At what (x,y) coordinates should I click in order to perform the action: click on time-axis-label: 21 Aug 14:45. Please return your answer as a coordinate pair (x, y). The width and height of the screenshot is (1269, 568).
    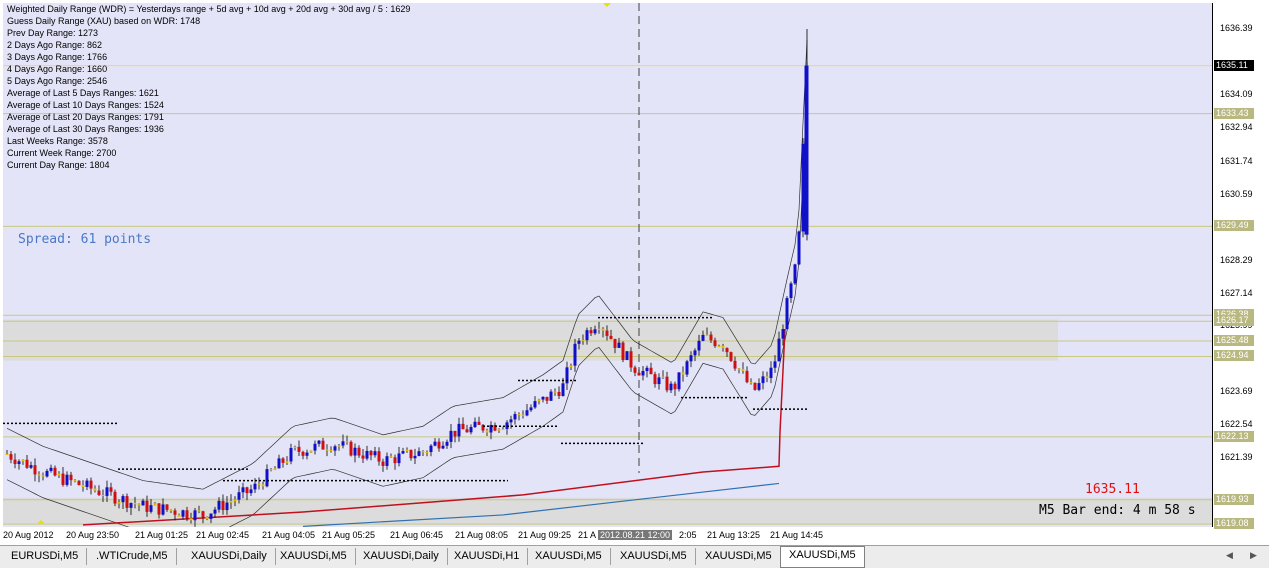
    Looking at the image, I should click on (797, 535).